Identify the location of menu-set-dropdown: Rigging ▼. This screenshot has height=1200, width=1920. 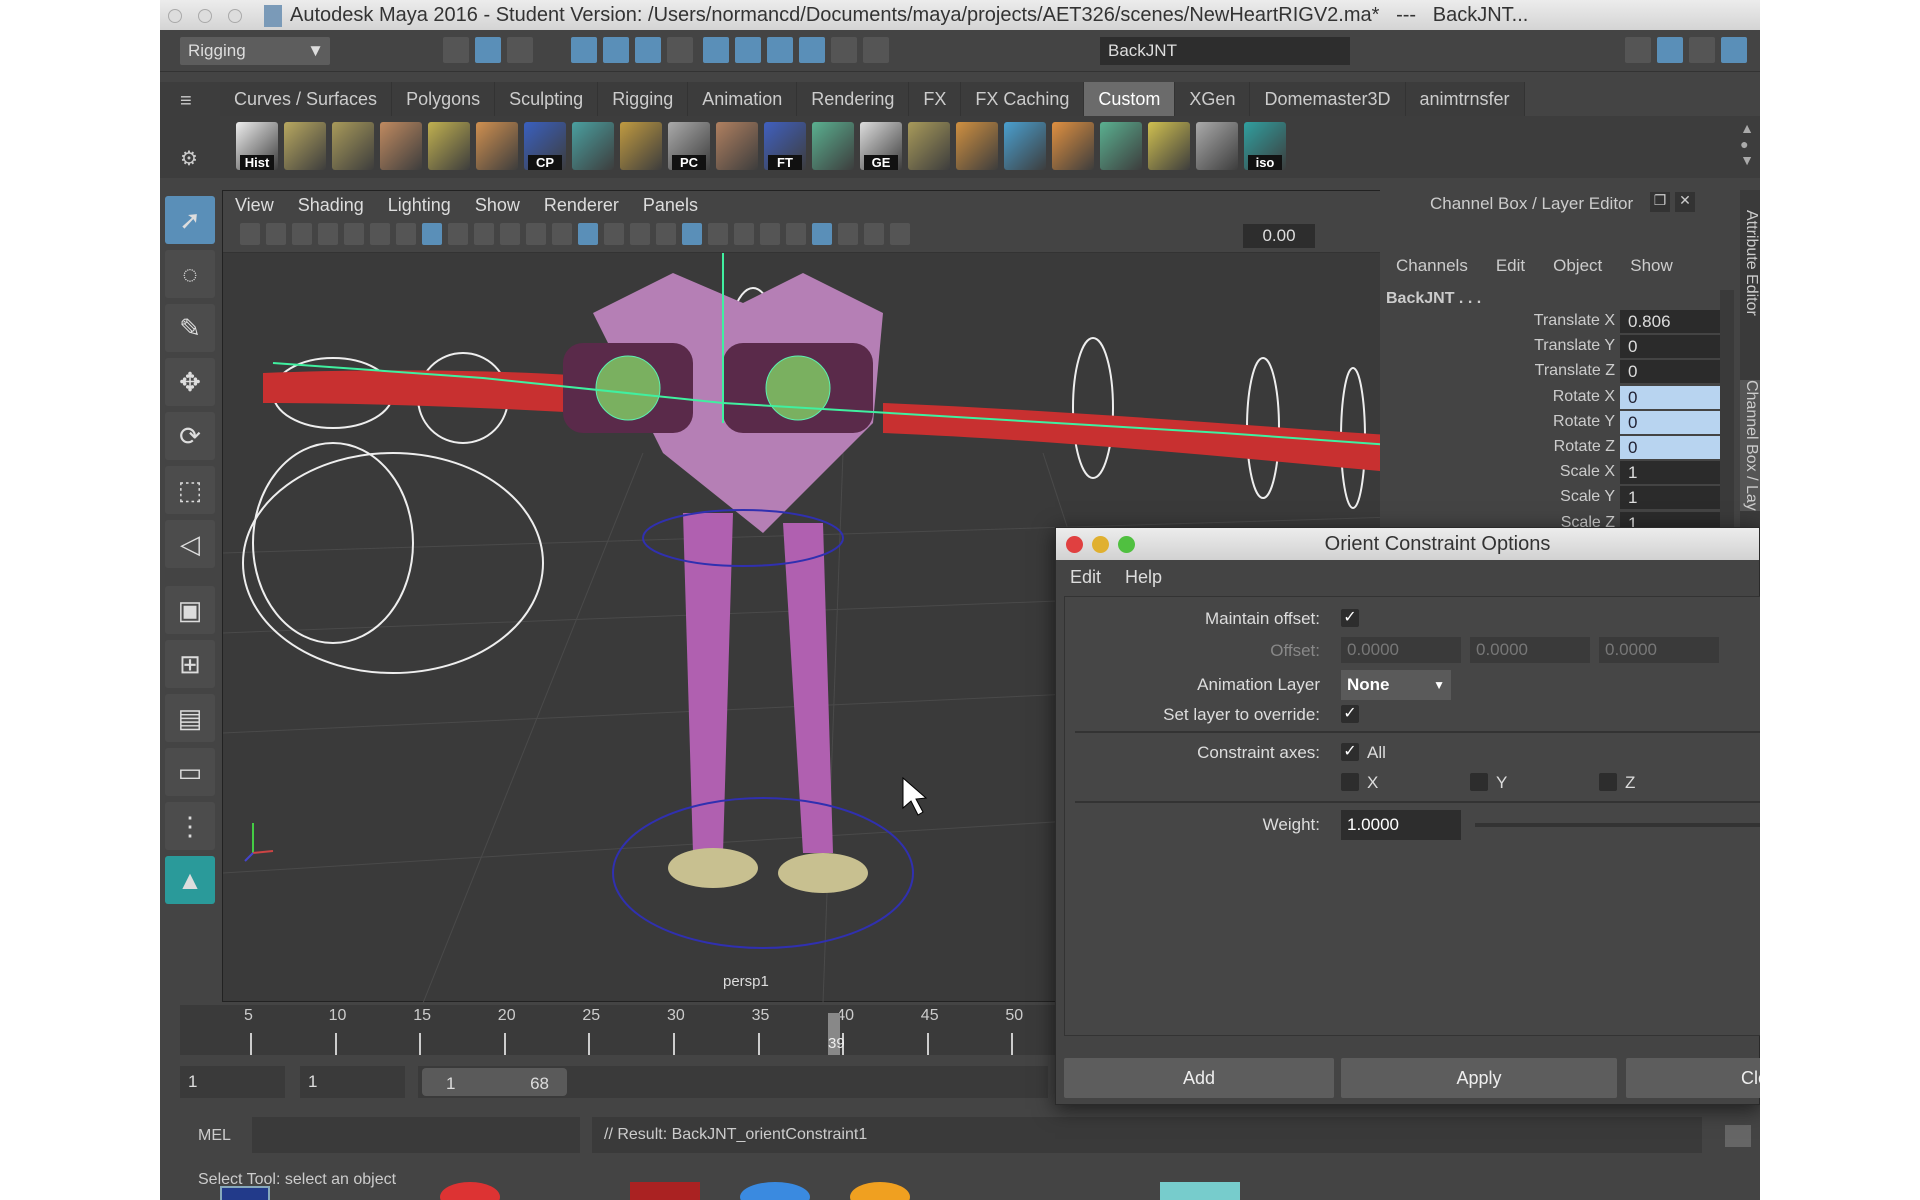
(255, 51).